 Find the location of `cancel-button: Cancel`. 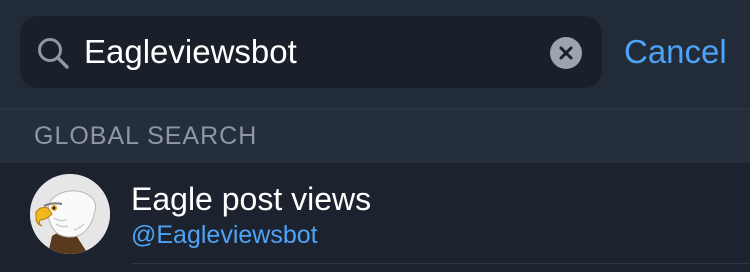

cancel-button: Cancel is located at coordinates (675, 52).